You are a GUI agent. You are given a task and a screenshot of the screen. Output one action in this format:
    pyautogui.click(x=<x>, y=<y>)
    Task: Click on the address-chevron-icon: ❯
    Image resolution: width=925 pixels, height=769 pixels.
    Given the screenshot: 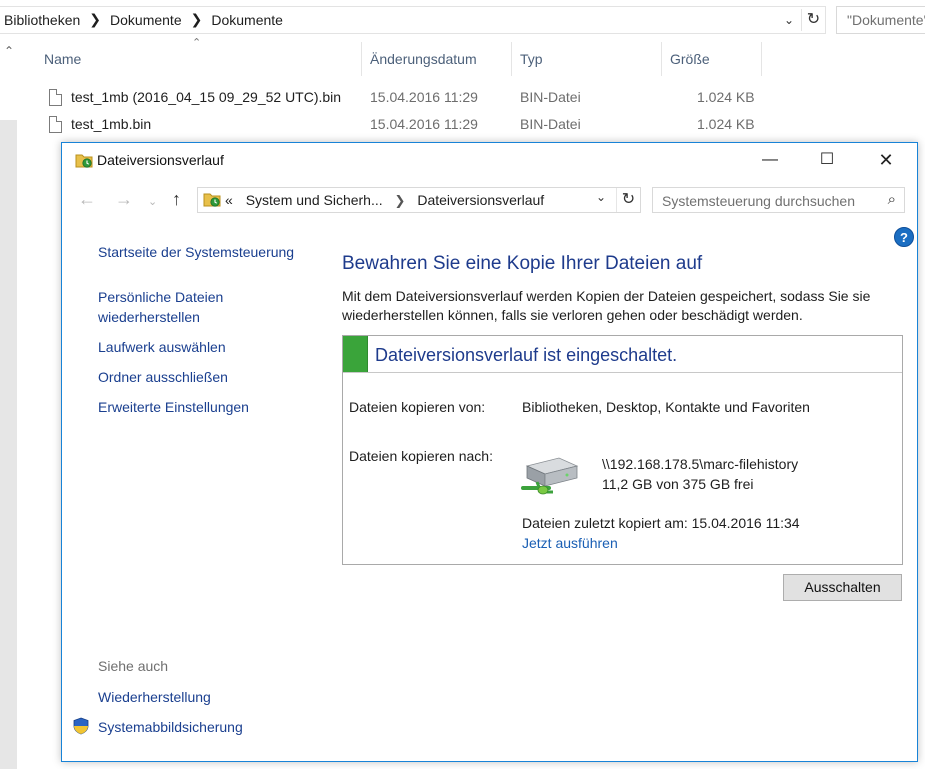 What is the action you would take?
    pyautogui.click(x=400, y=200)
    